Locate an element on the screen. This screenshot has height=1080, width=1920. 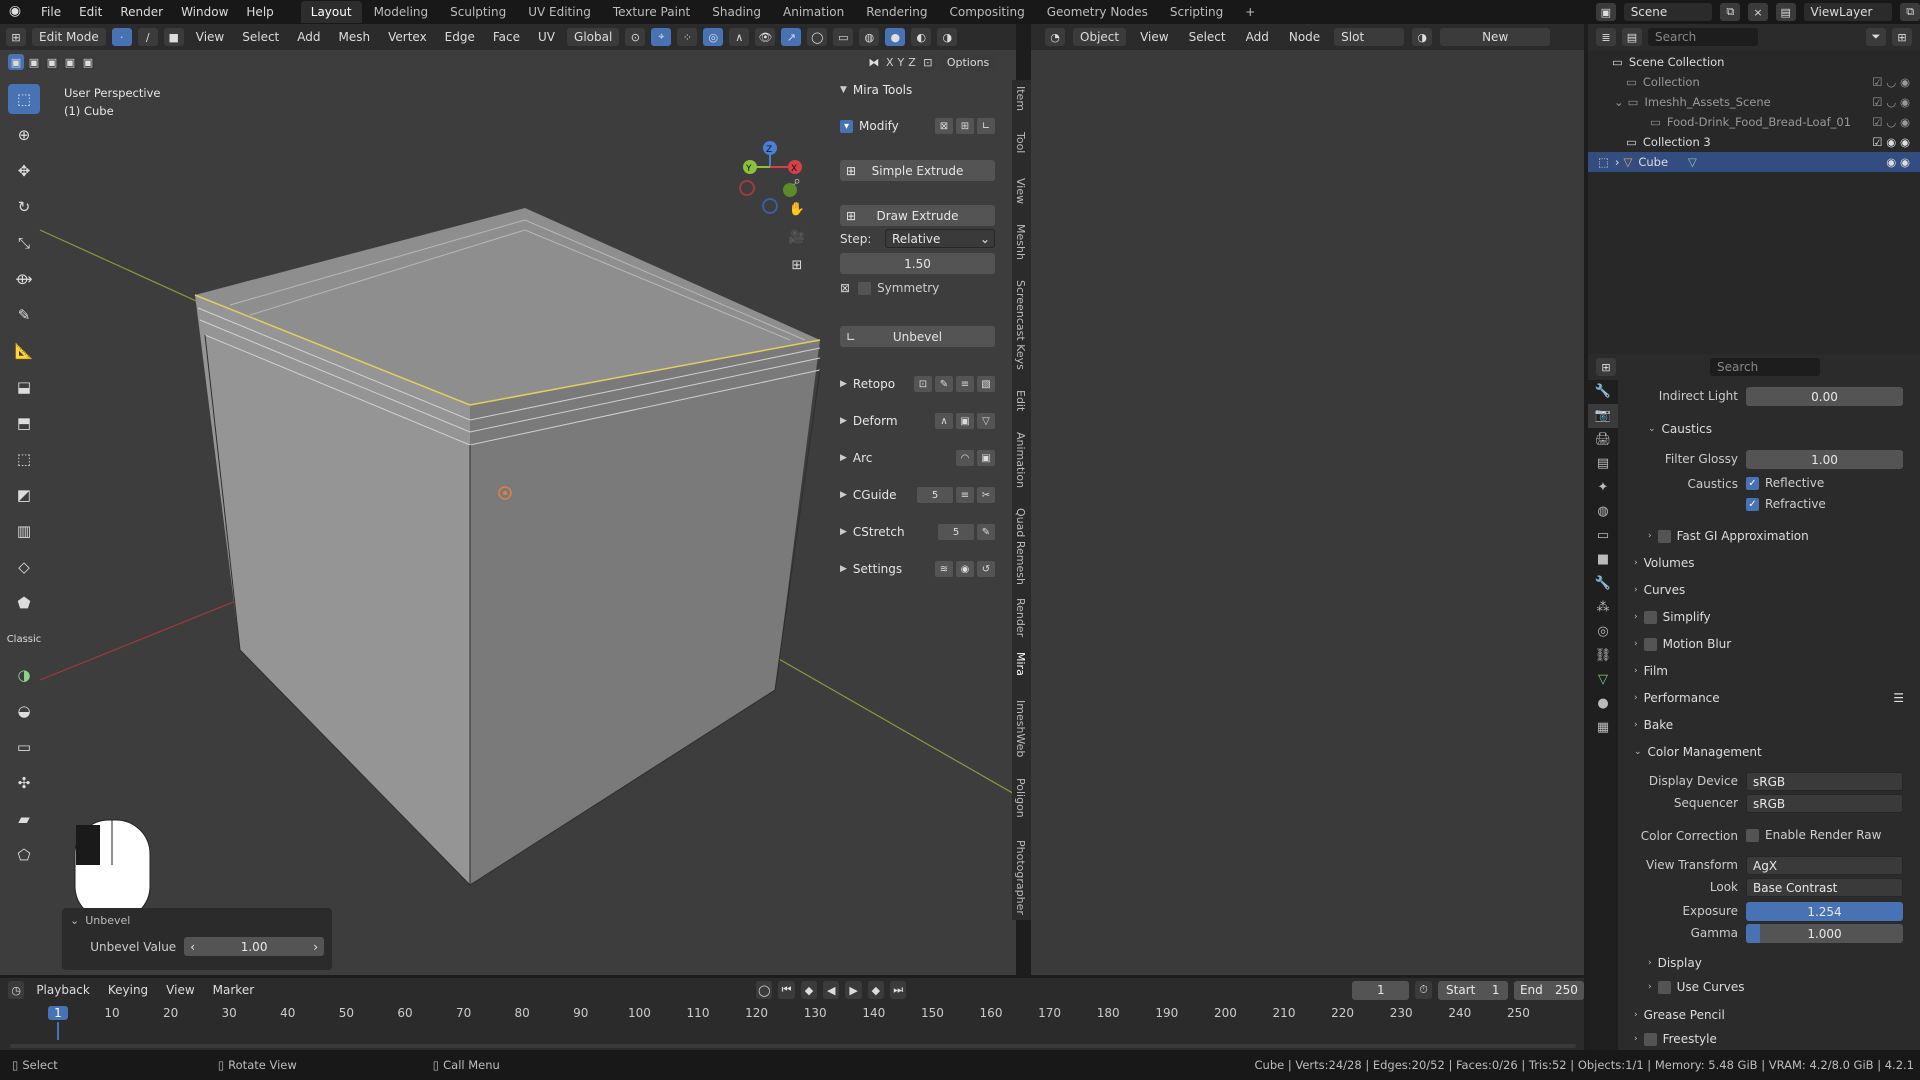
editor-type-icon: ≣ is located at coordinates (1606, 37).